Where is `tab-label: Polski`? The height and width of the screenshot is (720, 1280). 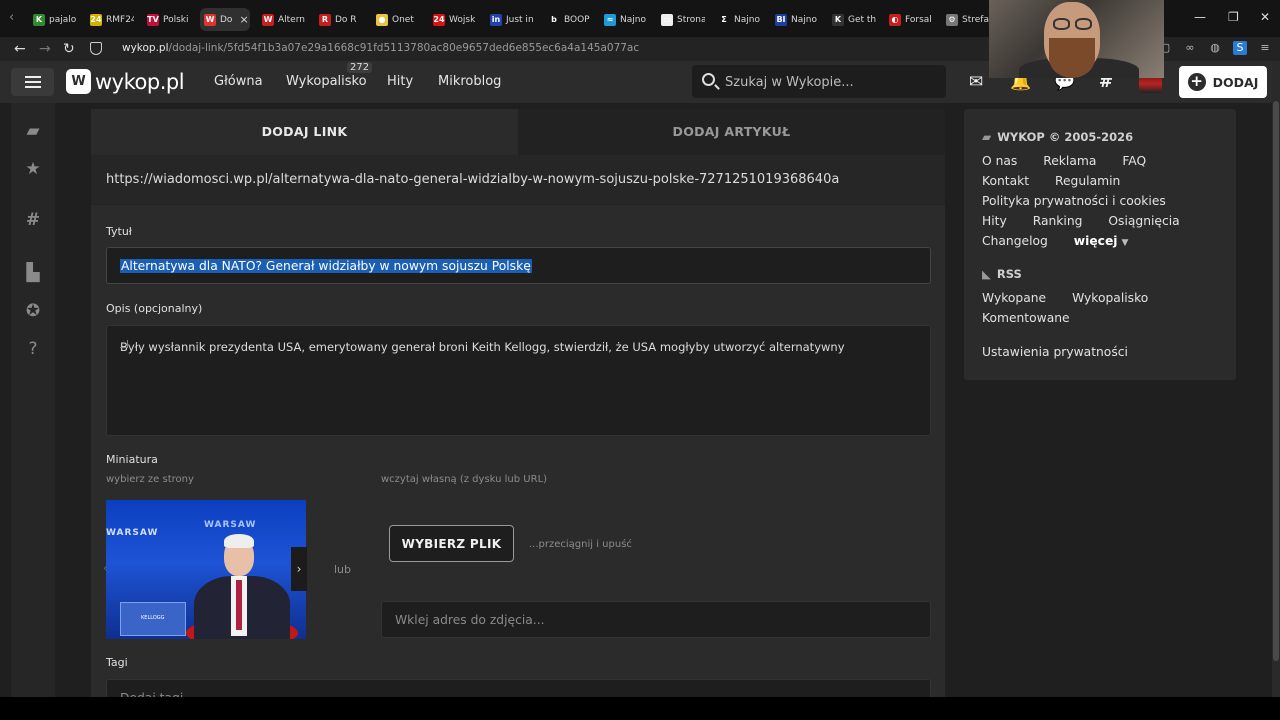
tab-label: Polski is located at coordinates (176, 19).